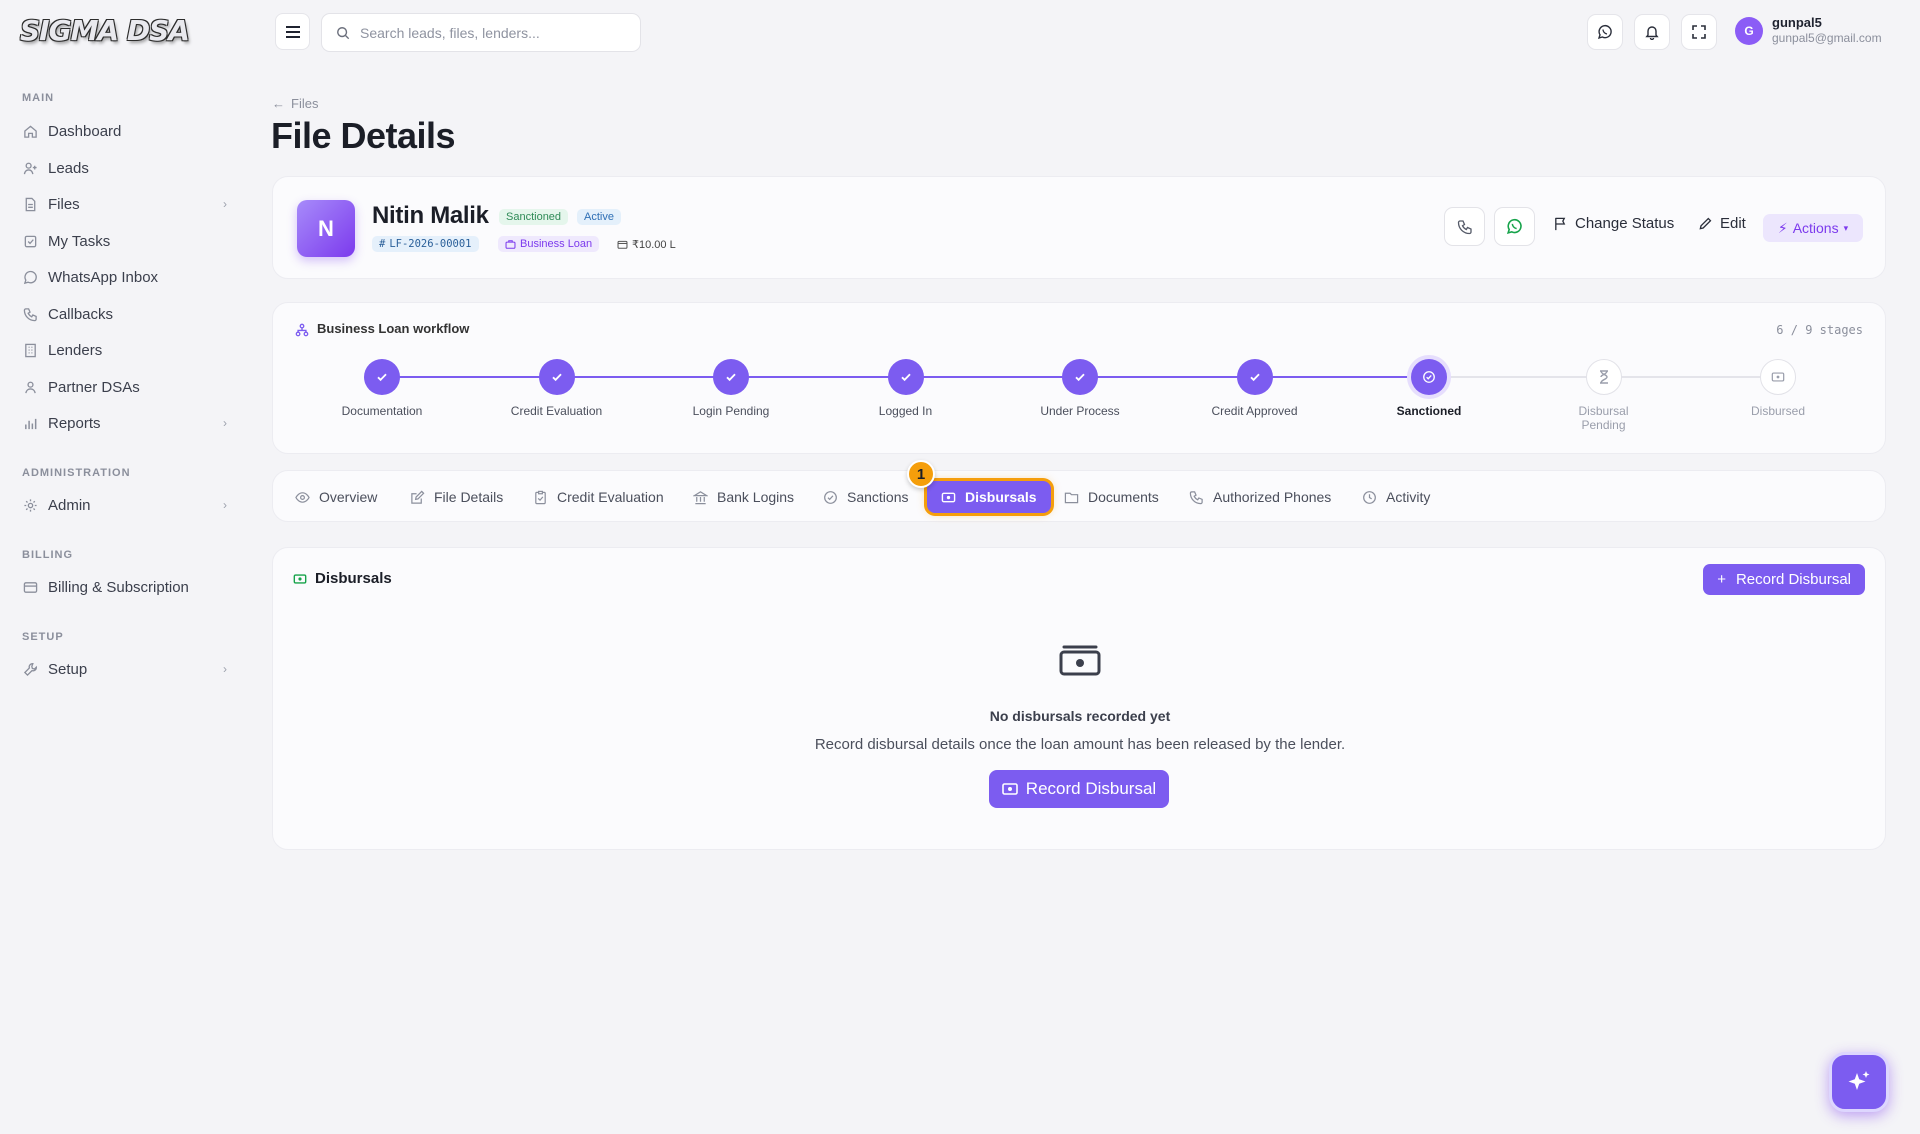 This screenshot has width=1920, height=1134. What do you see at coordinates (610, 497) in the screenshot?
I see `tab-label: Credit Evaluation` at bounding box center [610, 497].